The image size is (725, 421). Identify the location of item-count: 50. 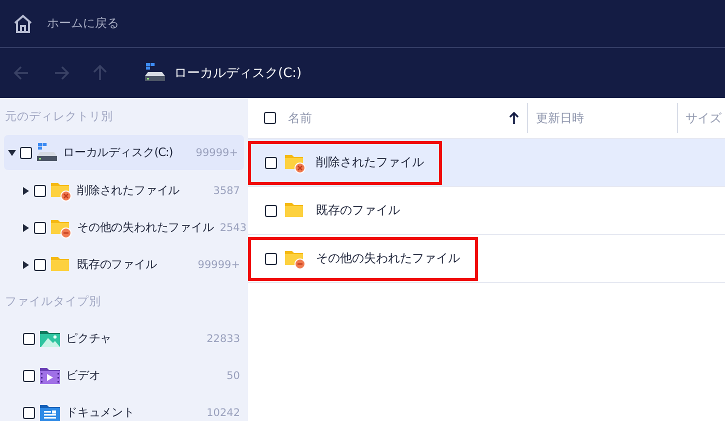
(233, 376).